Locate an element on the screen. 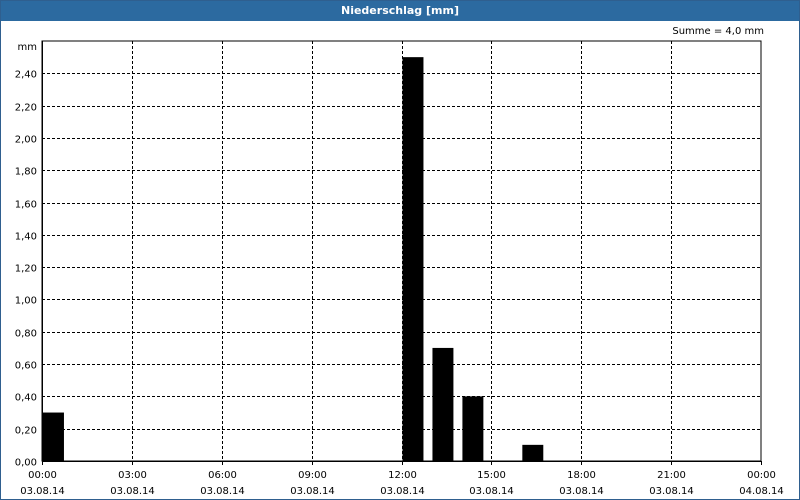 Image resolution: width=800 pixels, height=500 pixels. y-tick-label: 2,20 is located at coordinates (26, 108).